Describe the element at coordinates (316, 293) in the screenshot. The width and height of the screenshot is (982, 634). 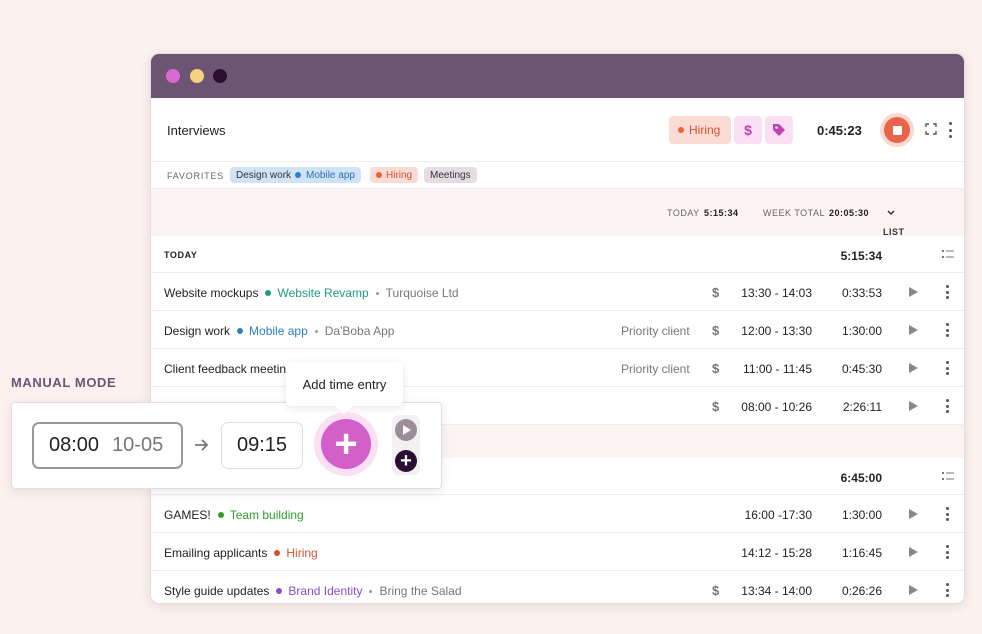
I see `entry-project: Website Revamp` at that location.